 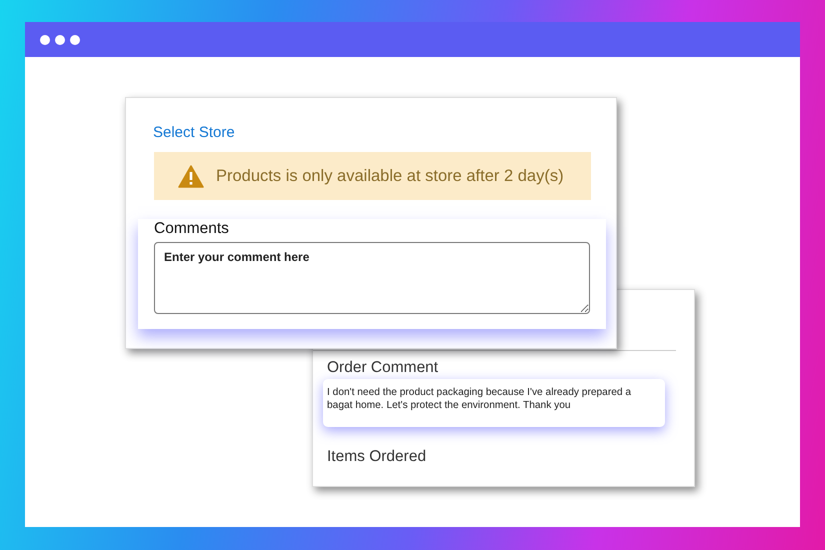 I want to click on select-store-title: Select Store, so click(x=194, y=133).